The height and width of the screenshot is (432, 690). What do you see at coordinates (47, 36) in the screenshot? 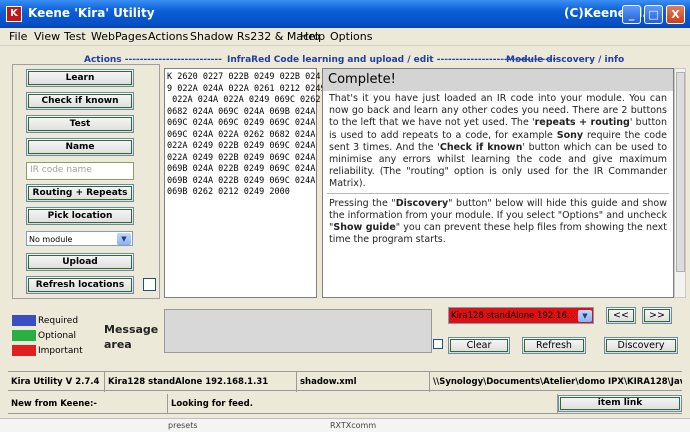
I see `menu-view: View` at bounding box center [47, 36].